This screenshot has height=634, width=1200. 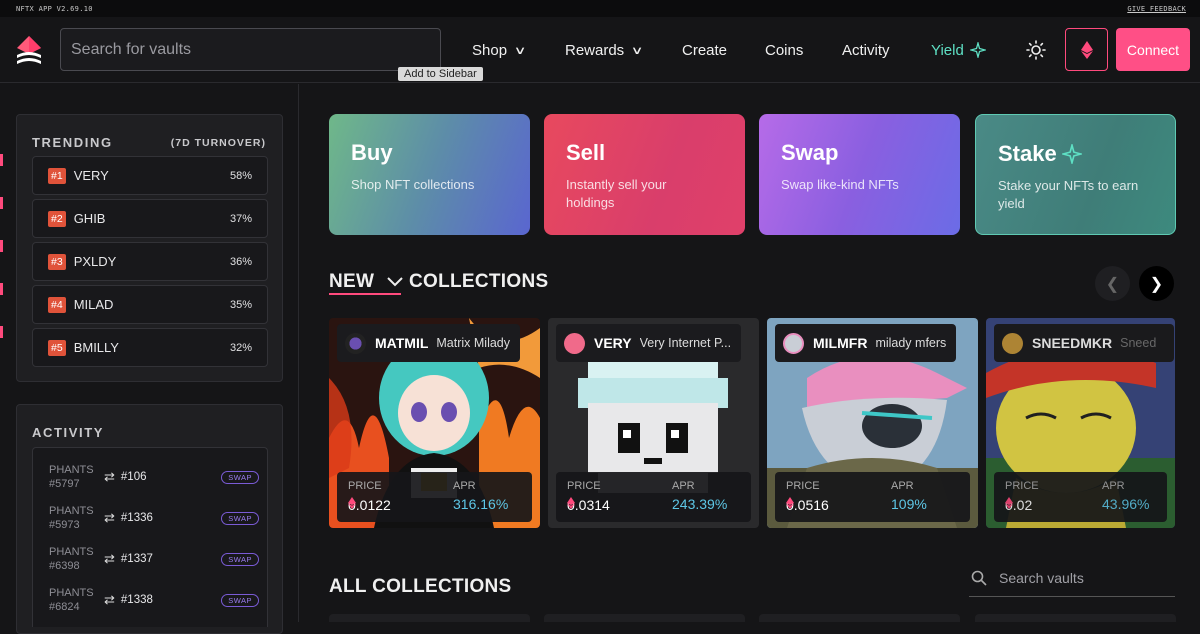 I want to click on price-value: 0.02, so click(x=1018, y=505).